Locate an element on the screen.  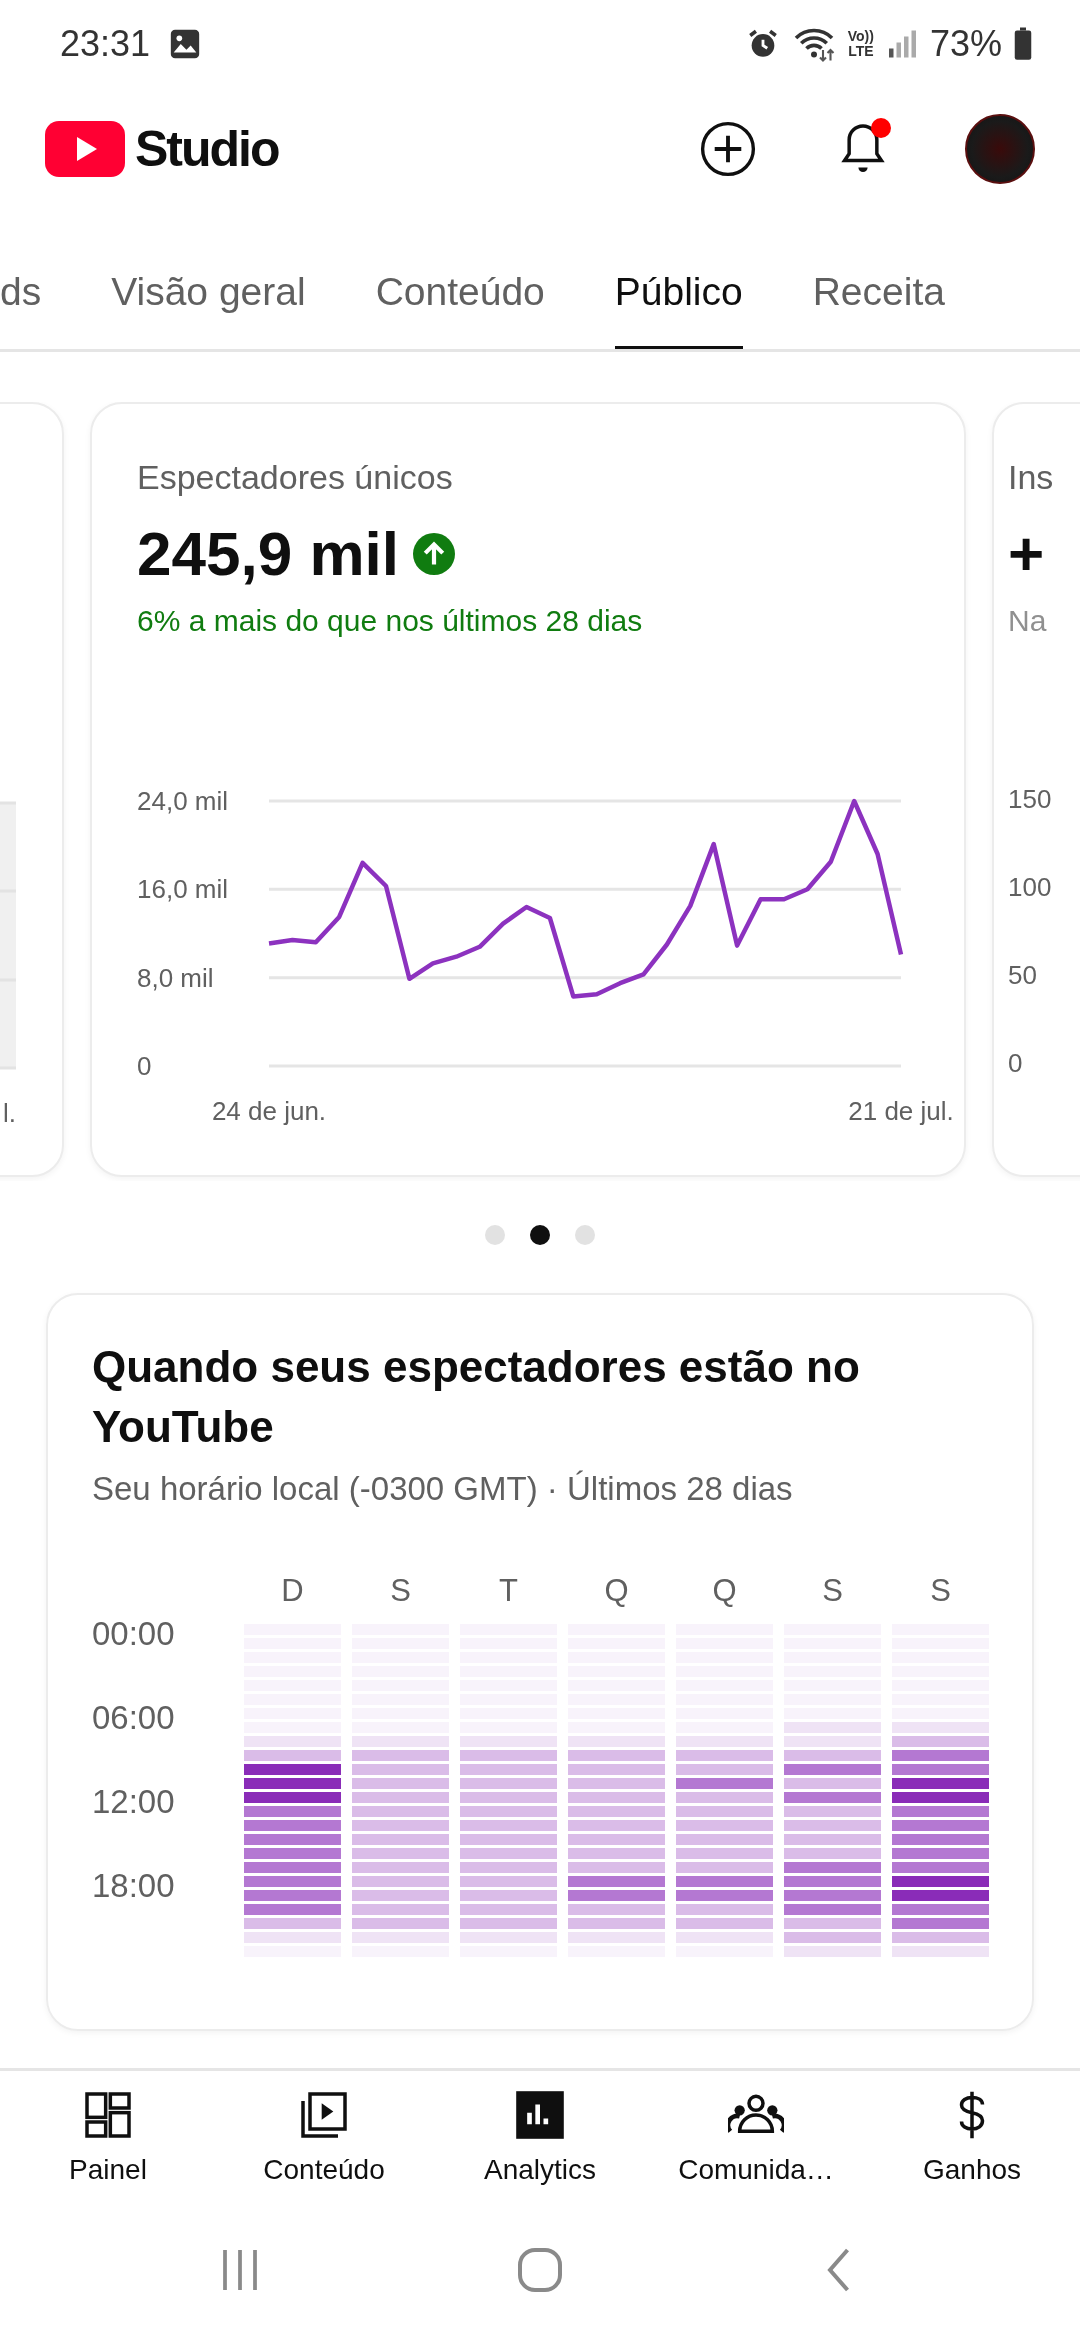
axis-label: 21 de jul. is located at coordinates (901, 1111).